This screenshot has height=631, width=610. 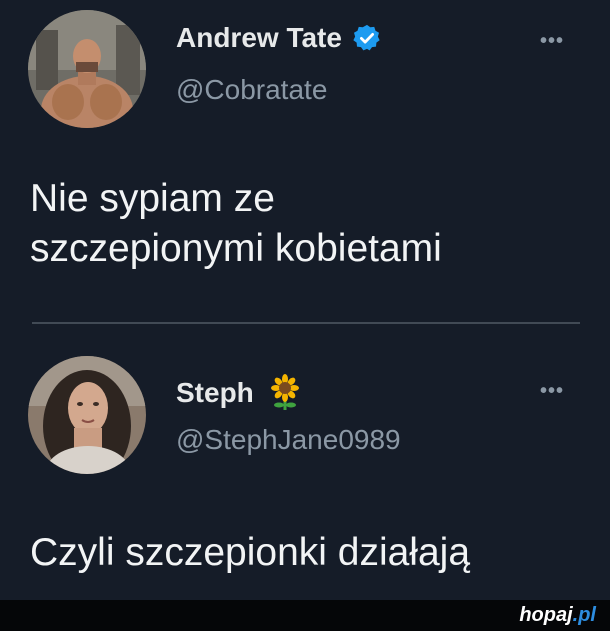 I want to click on display-name: Andrew Tate, so click(x=259, y=38).